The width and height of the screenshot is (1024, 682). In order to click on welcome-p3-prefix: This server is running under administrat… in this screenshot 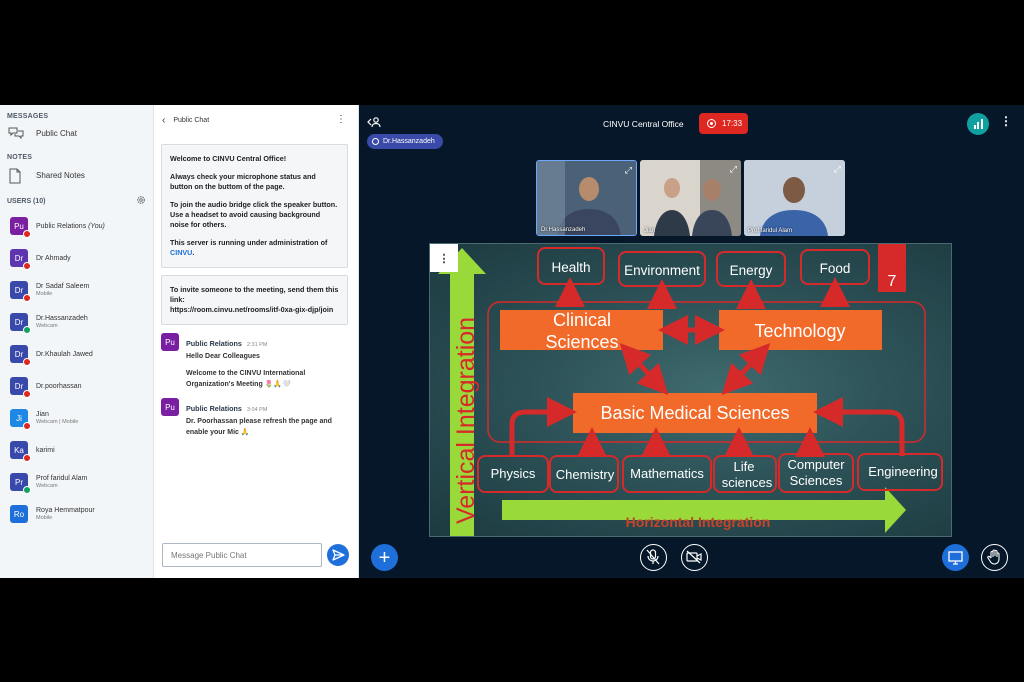, I will do `click(249, 242)`.